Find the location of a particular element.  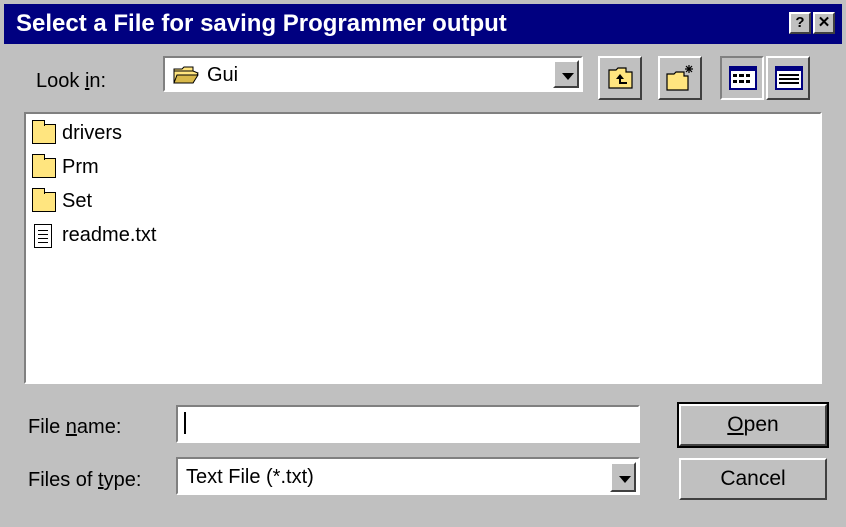

files-of-type-value: Text File (*.txt) is located at coordinates (250, 477).